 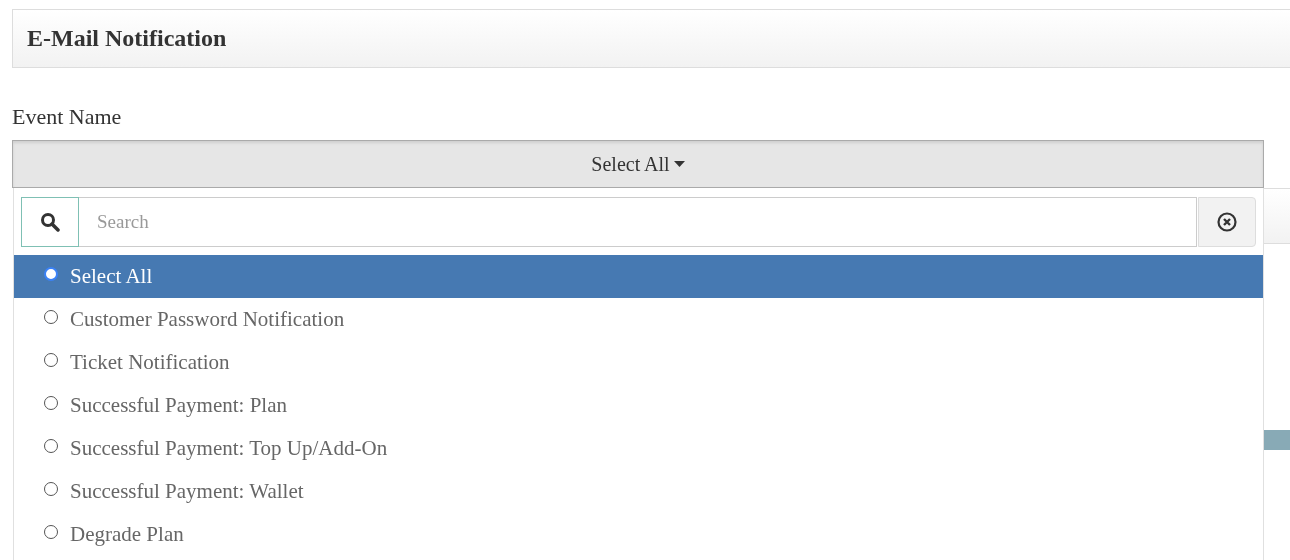 What do you see at coordinates (50, 222) in the screenshot?
I see `search-icon` at bounding box center [50, 222].